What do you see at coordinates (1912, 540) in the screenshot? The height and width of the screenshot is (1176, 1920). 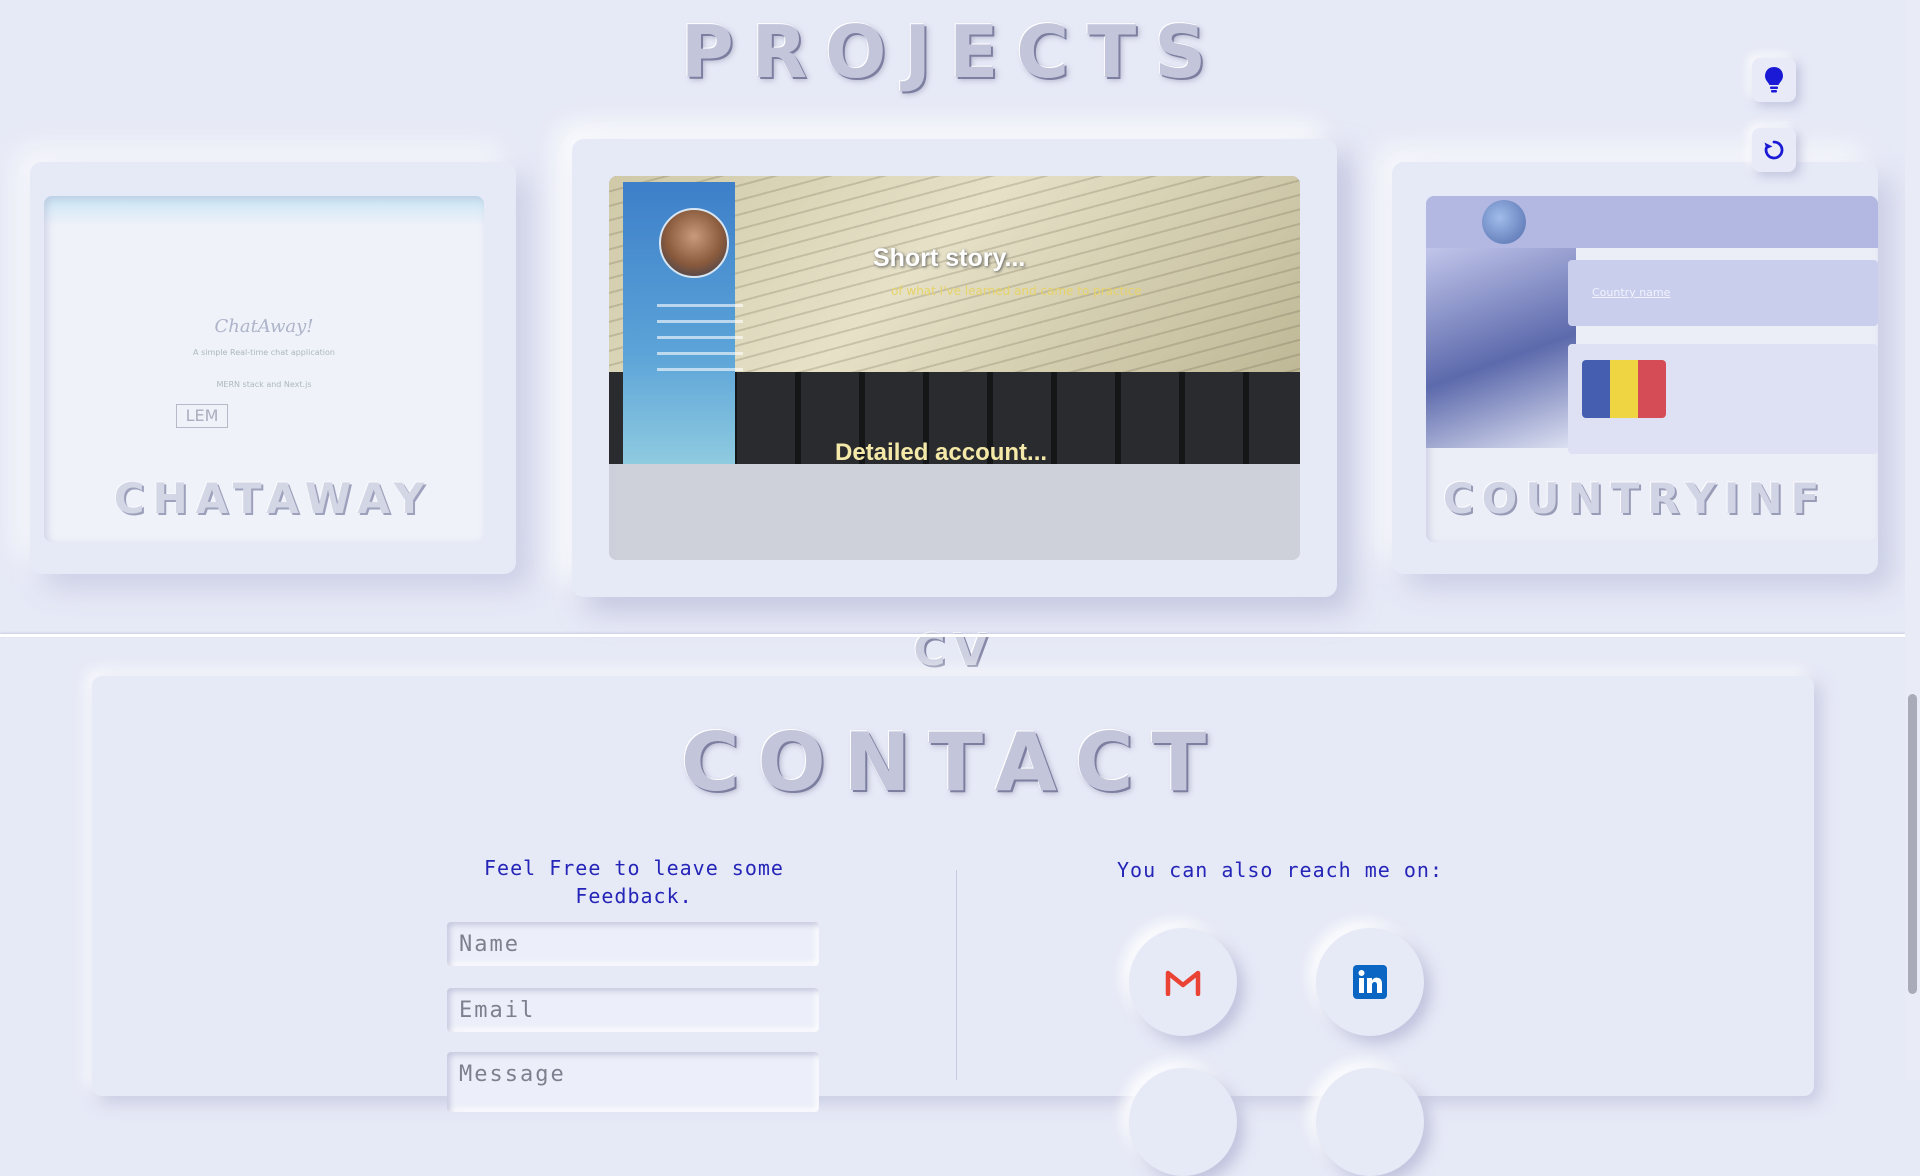 I see `scrollbar` at bounding box center [1912, 540].